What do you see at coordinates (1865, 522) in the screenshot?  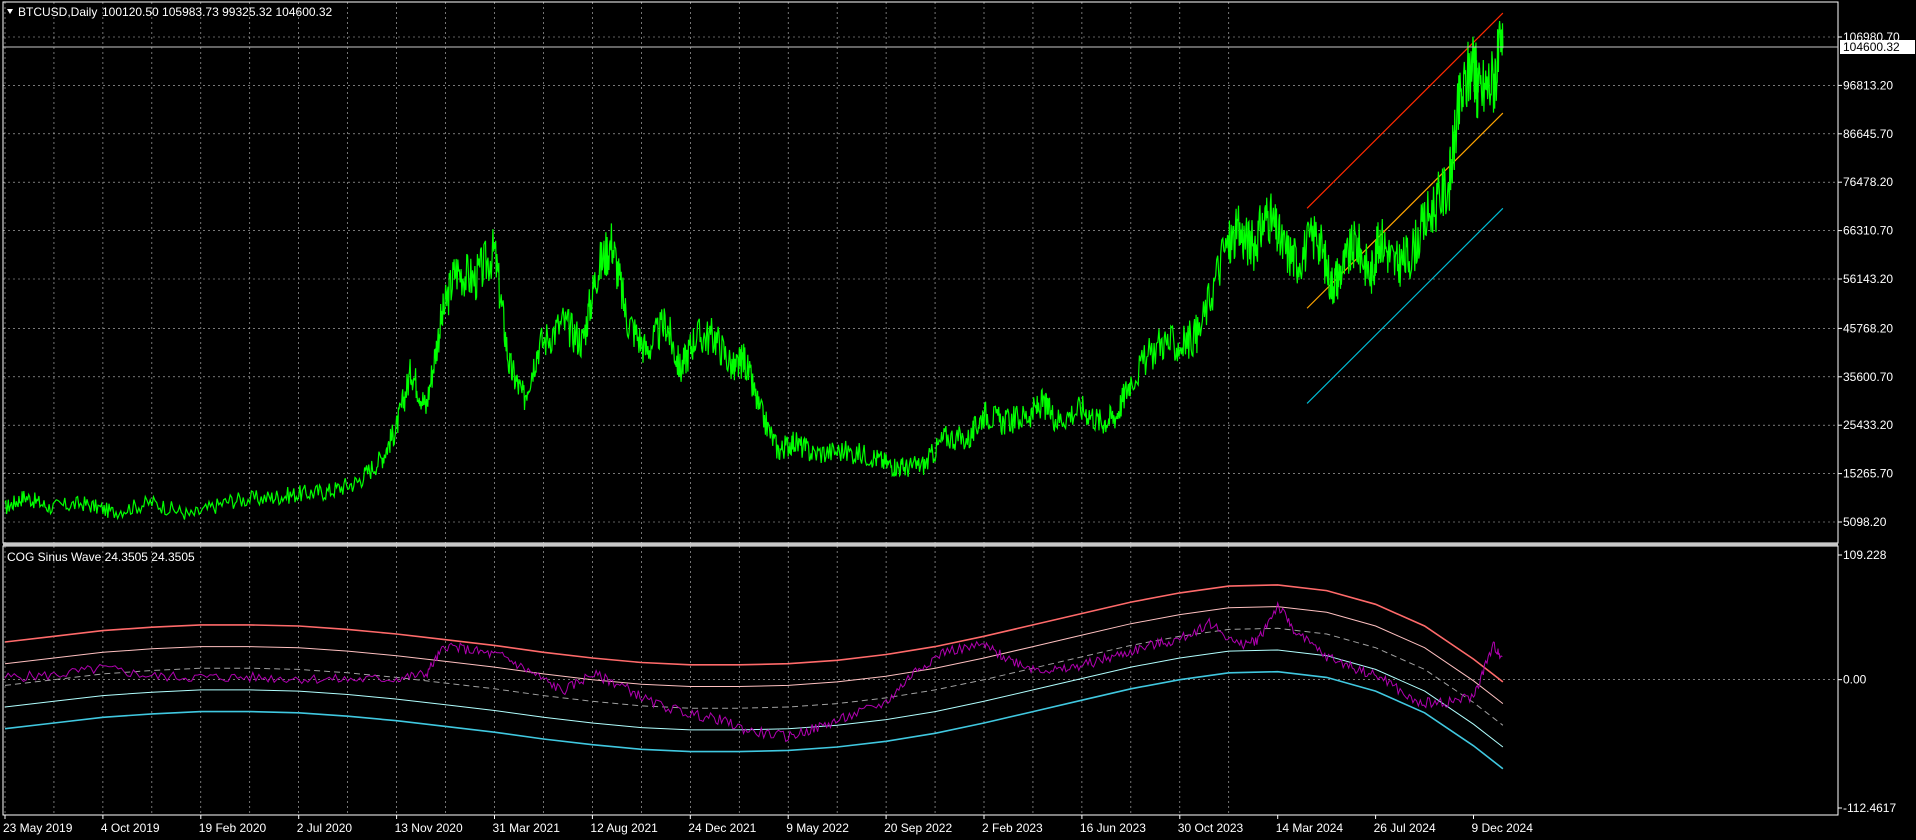 I see `price-axis-label: 5098.20` at bounding box center [1865, 522].